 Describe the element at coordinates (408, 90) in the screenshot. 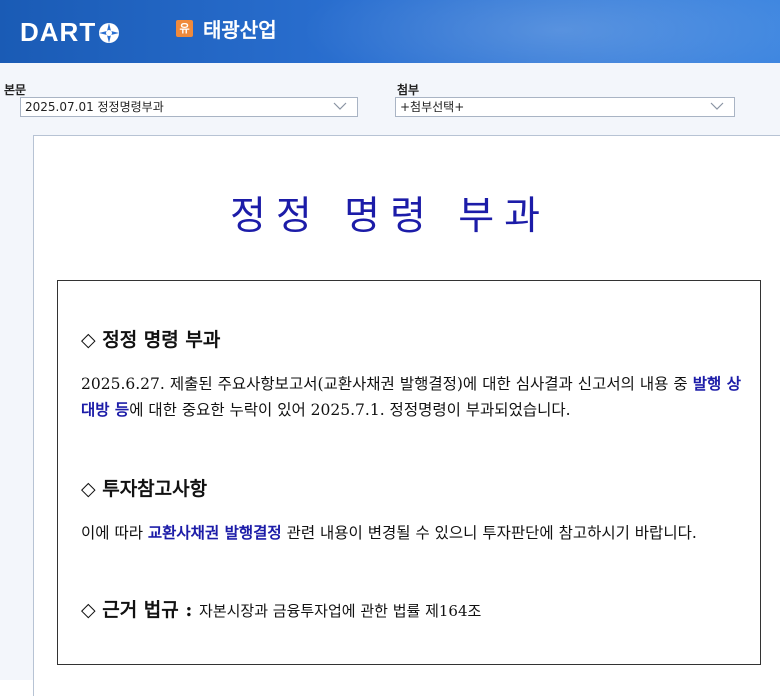

I see `attachment-label: 첨부` at that location.